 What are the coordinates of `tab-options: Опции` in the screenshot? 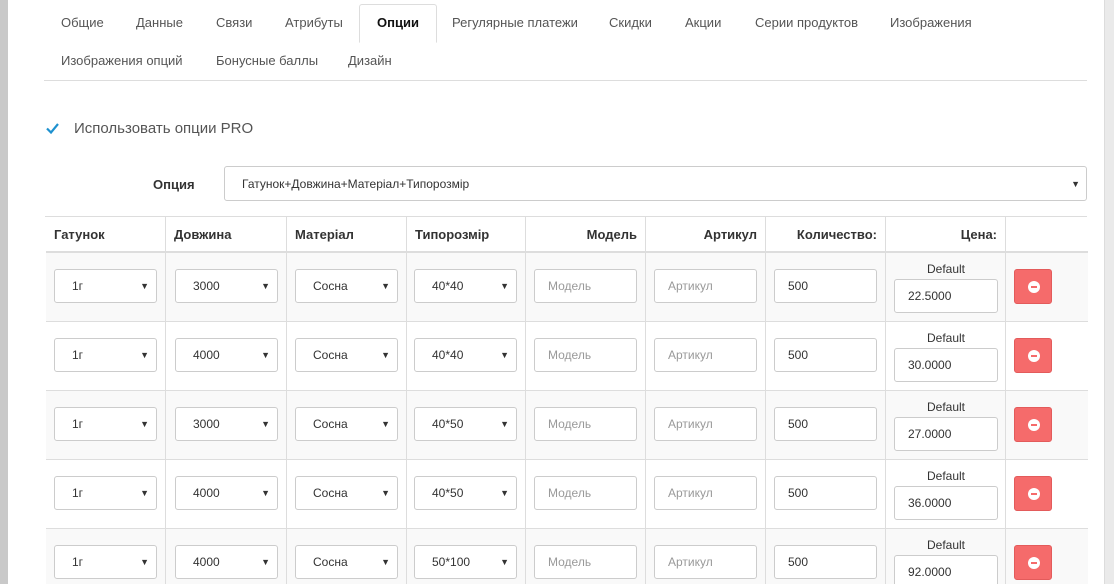 It's located at (398, 23).